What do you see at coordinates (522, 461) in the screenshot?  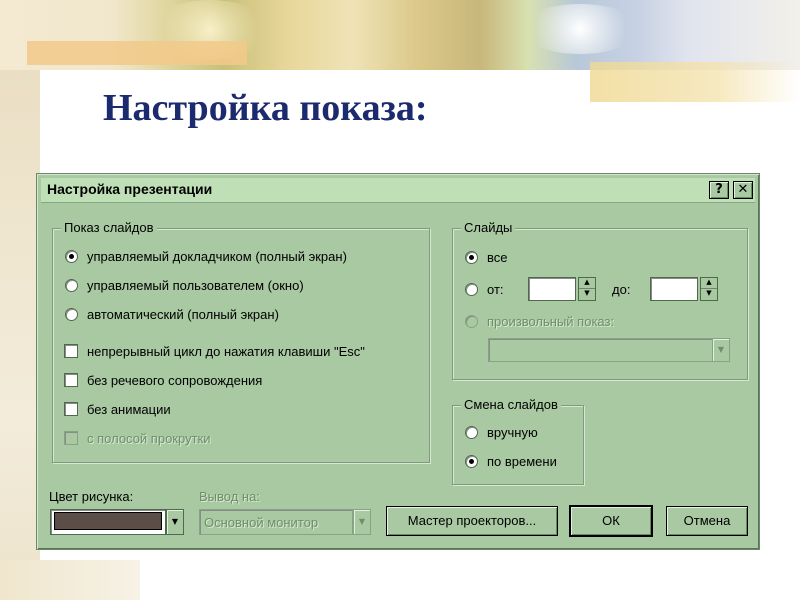 I see `timings-label: по времени` at bounding box center [522, 461].